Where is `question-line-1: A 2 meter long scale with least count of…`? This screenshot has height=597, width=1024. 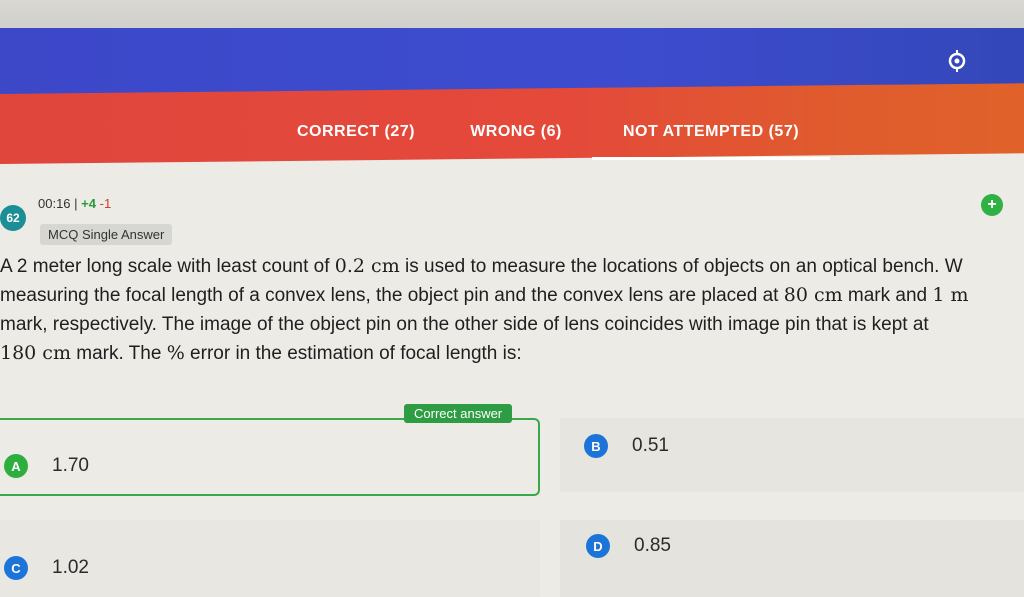
question-line-1: A 2 meter long scale with least count of… is located at coordinates (481, 266).